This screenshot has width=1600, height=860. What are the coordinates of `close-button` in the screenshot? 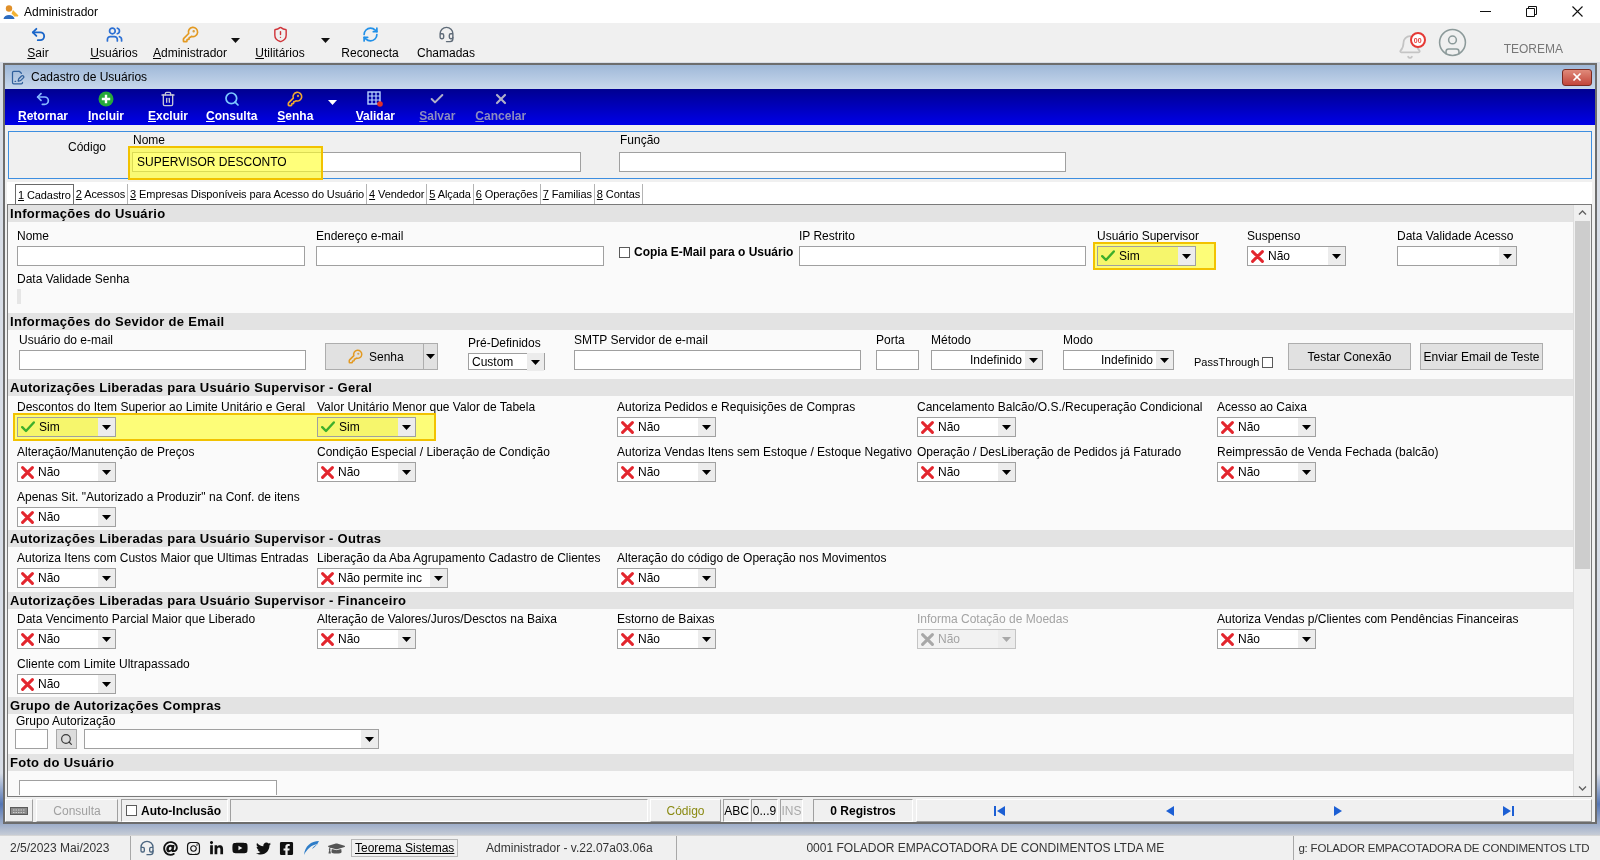 It's located at (1577, 77).